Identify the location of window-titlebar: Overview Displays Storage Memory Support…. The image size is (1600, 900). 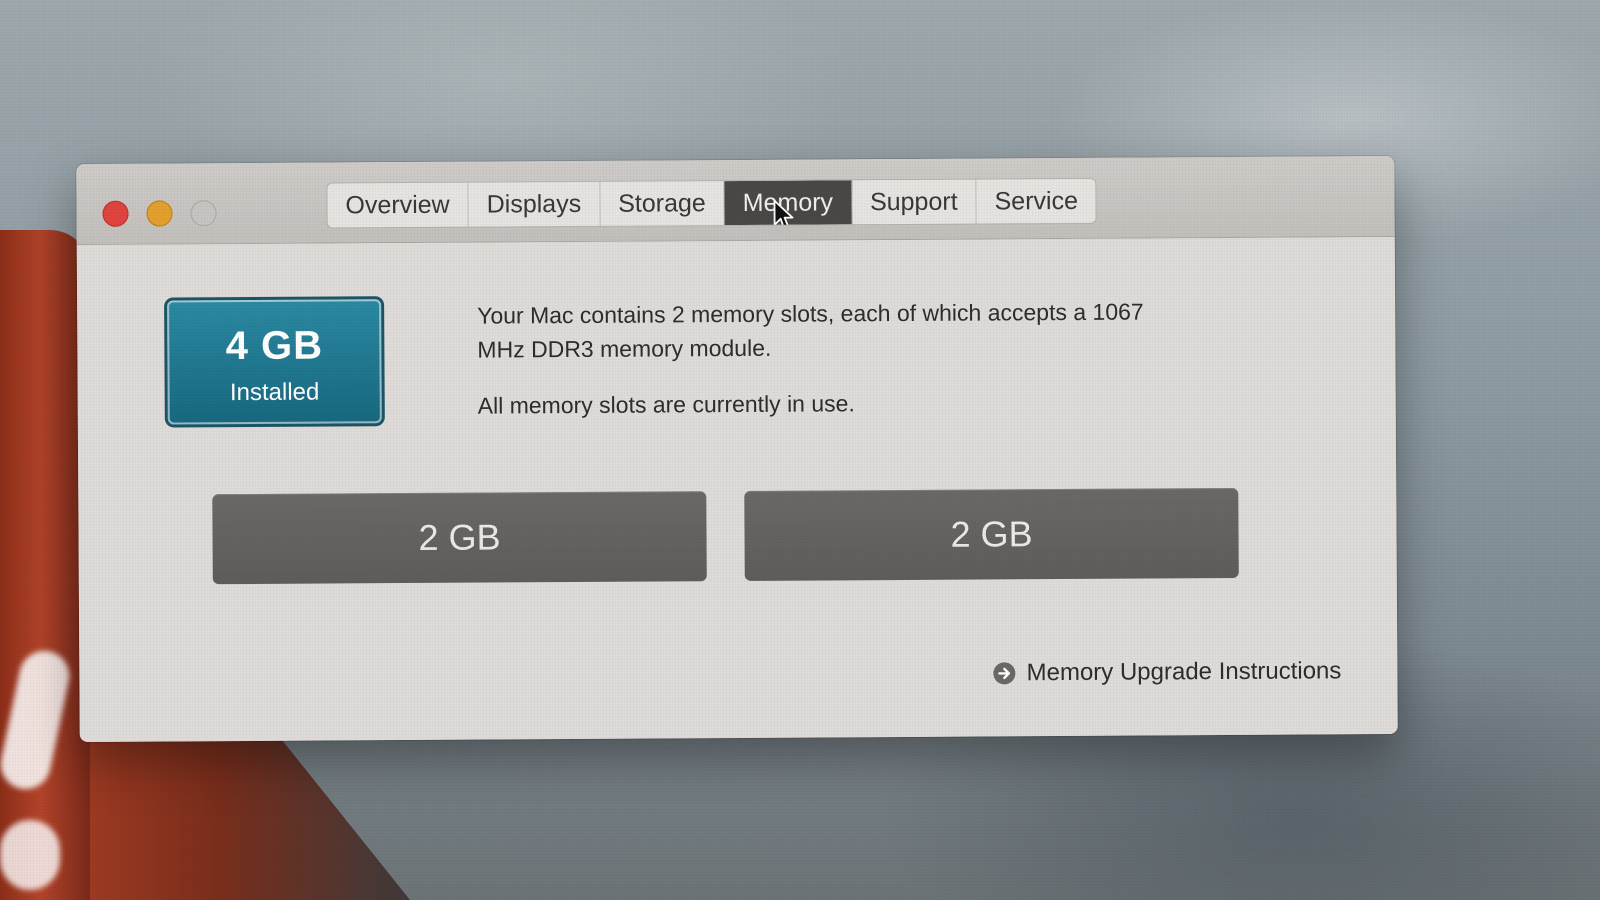
(735, 200).